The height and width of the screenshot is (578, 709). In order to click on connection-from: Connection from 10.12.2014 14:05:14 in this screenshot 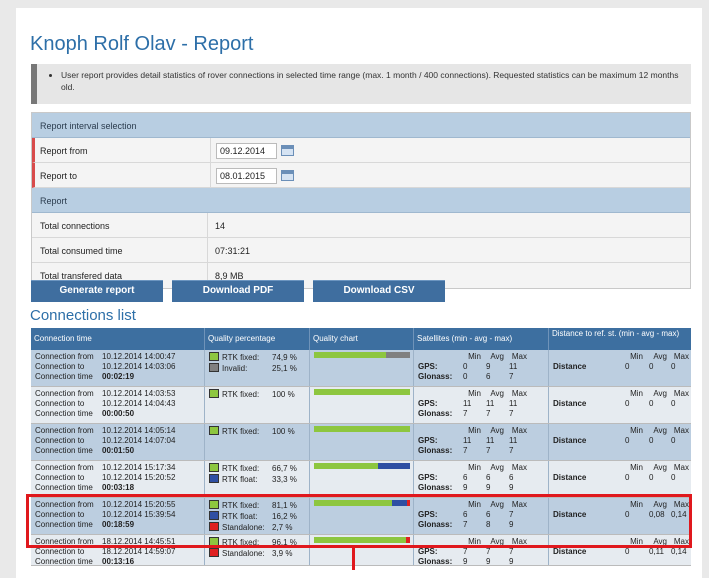, I will do `click(105, 431)`.